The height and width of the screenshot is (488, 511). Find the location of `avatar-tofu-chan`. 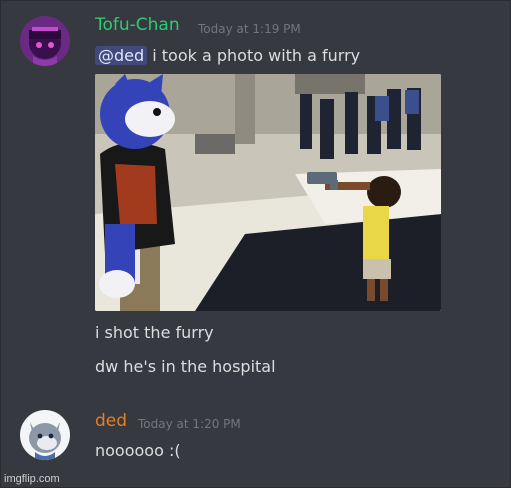

avatar-tofu-chan is located at coordinates (45, 41).